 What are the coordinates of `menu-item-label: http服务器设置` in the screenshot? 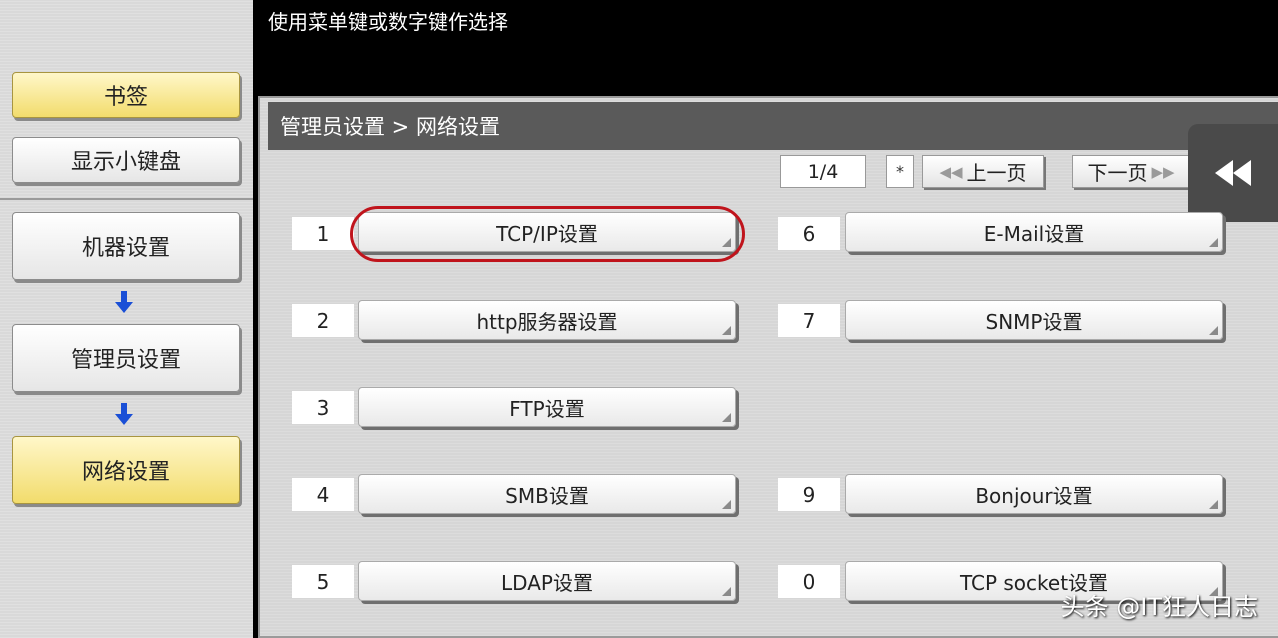 It's located at (547, 321).